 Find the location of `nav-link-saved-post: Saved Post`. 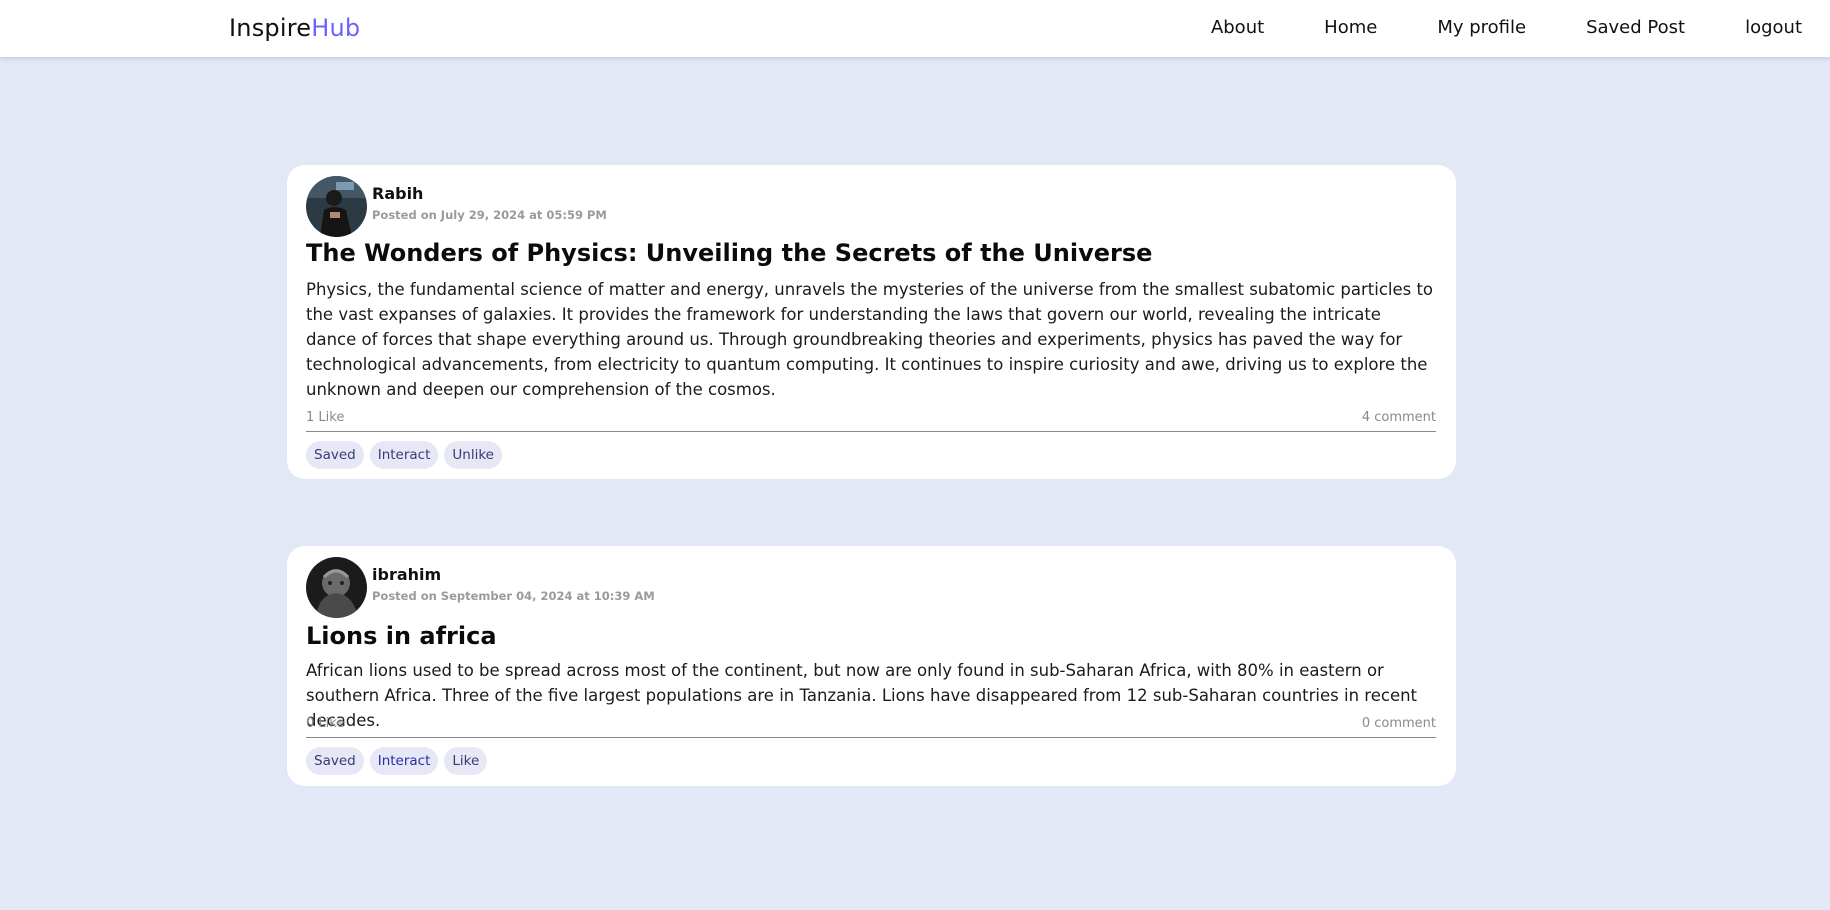

nav-link-saved-post: Saved Post is located at coordinates (1635, 27).